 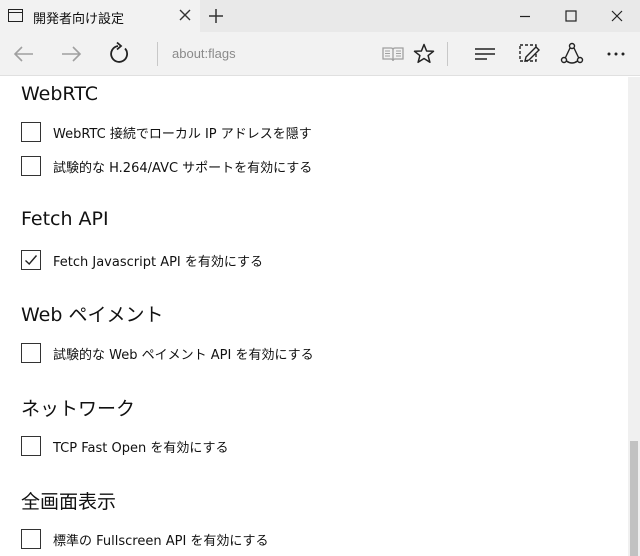 I want to click on checkmark-icon, so click(x=31, y=260).